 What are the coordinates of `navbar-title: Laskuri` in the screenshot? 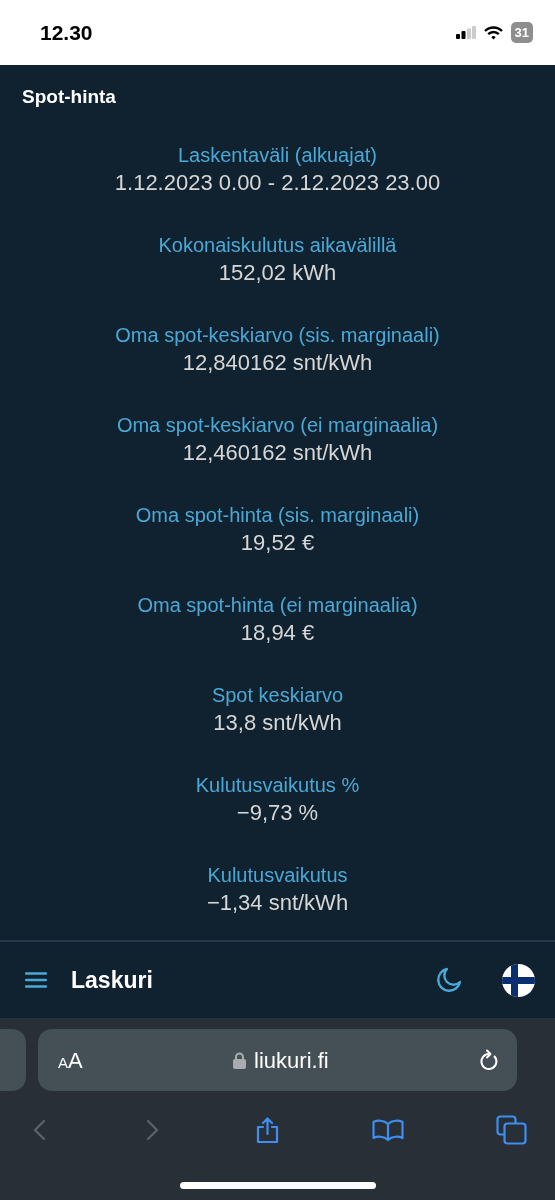 It's located at (112, 980).